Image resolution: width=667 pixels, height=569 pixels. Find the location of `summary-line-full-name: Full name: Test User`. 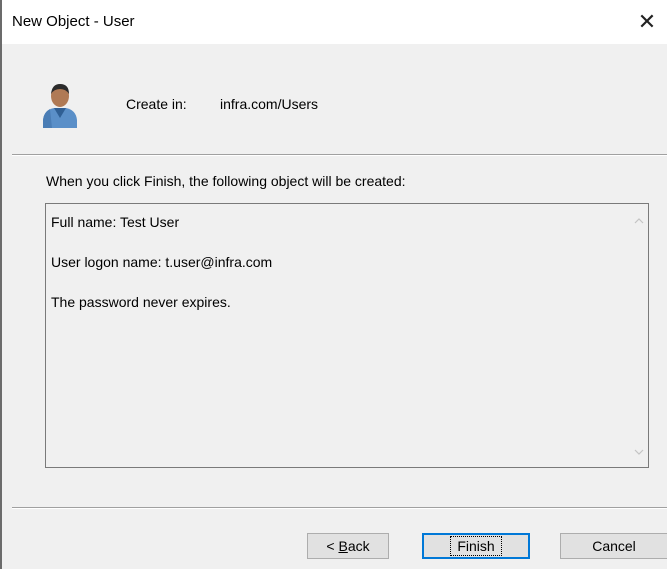

summary-line-full-name: Full name: Test User is located at coordinates (115, 222).